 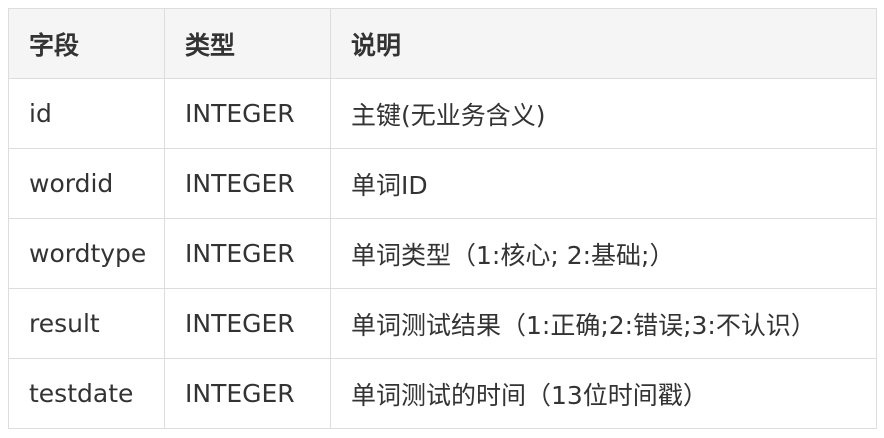 I want to click on cell-field: result, so click(x=86, y=323).